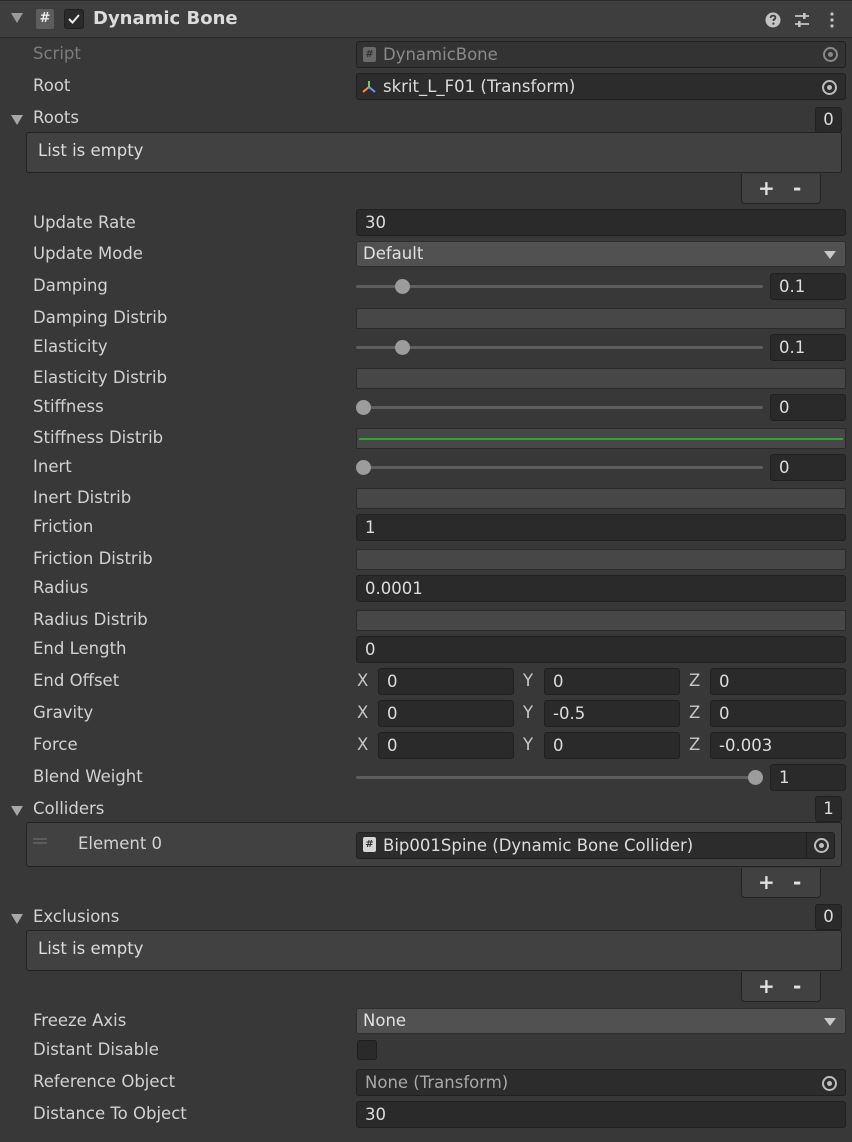  I want to click on exclusions-count: 0, so click(828, 917).